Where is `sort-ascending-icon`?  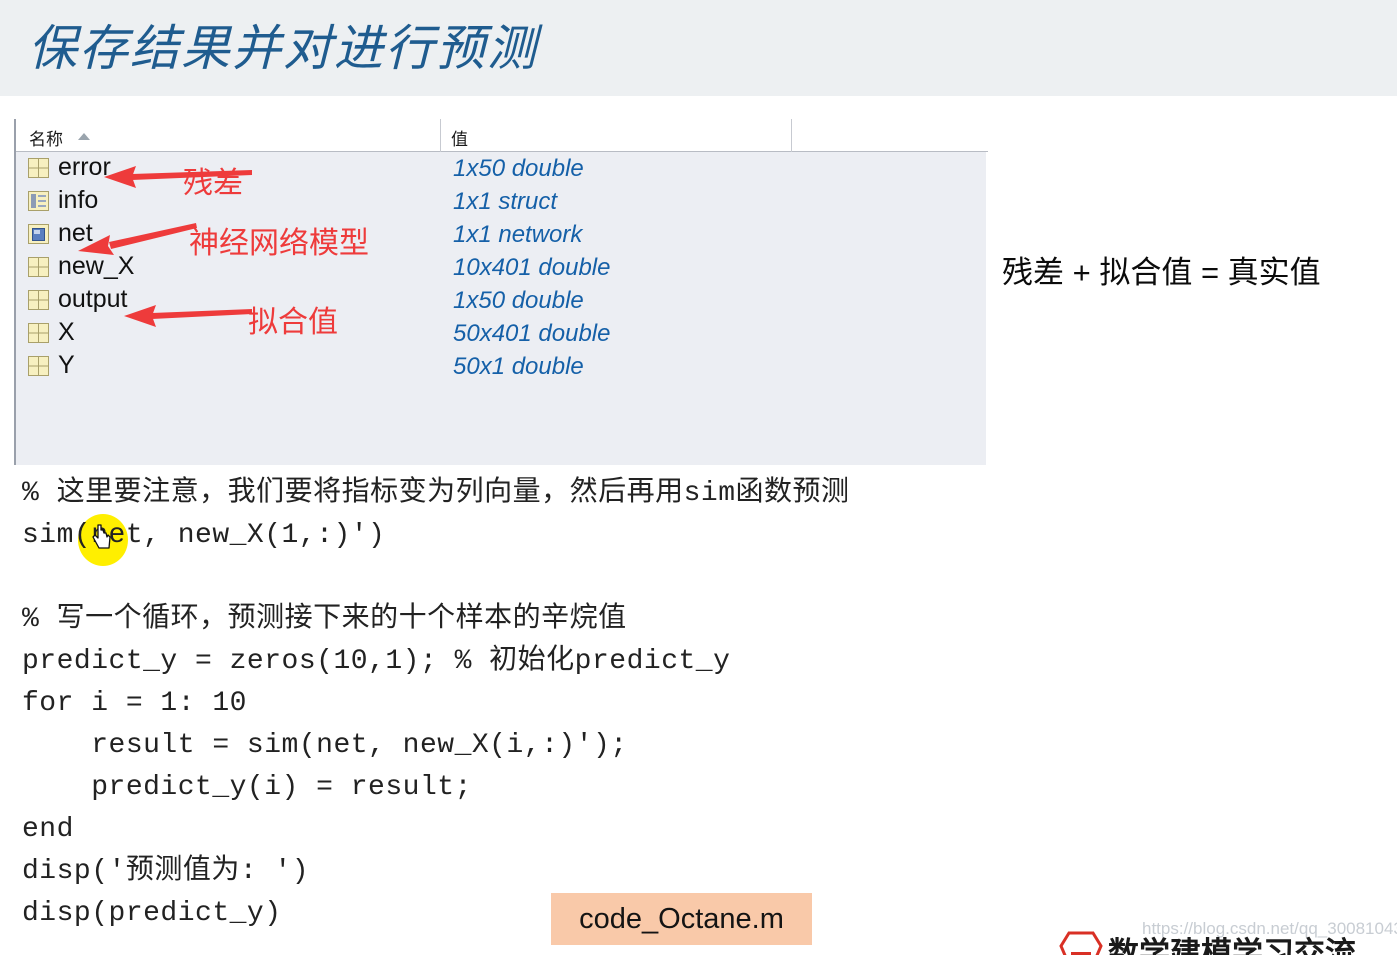
sort-ascending-icon is located at coordinates (84, 136).